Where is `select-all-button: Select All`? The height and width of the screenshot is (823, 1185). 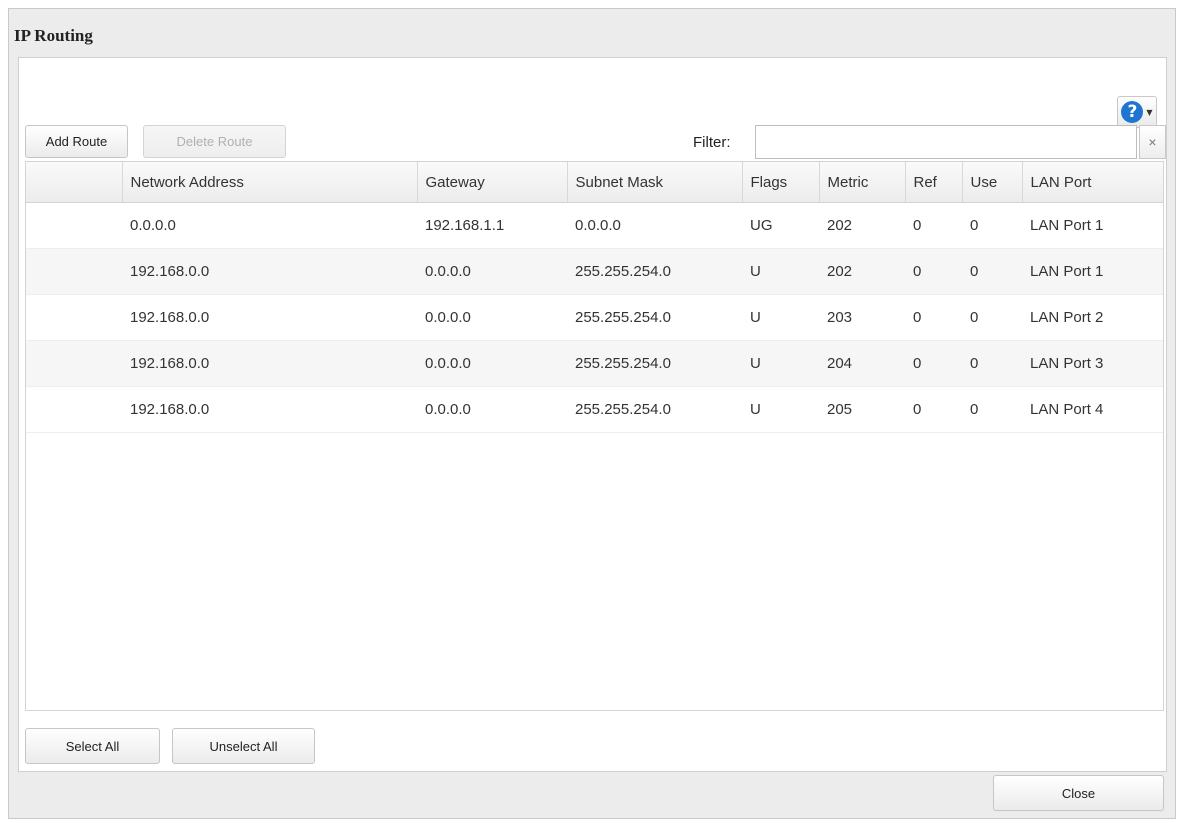
select-all-button: Select All is located at coordinates (92, 746).